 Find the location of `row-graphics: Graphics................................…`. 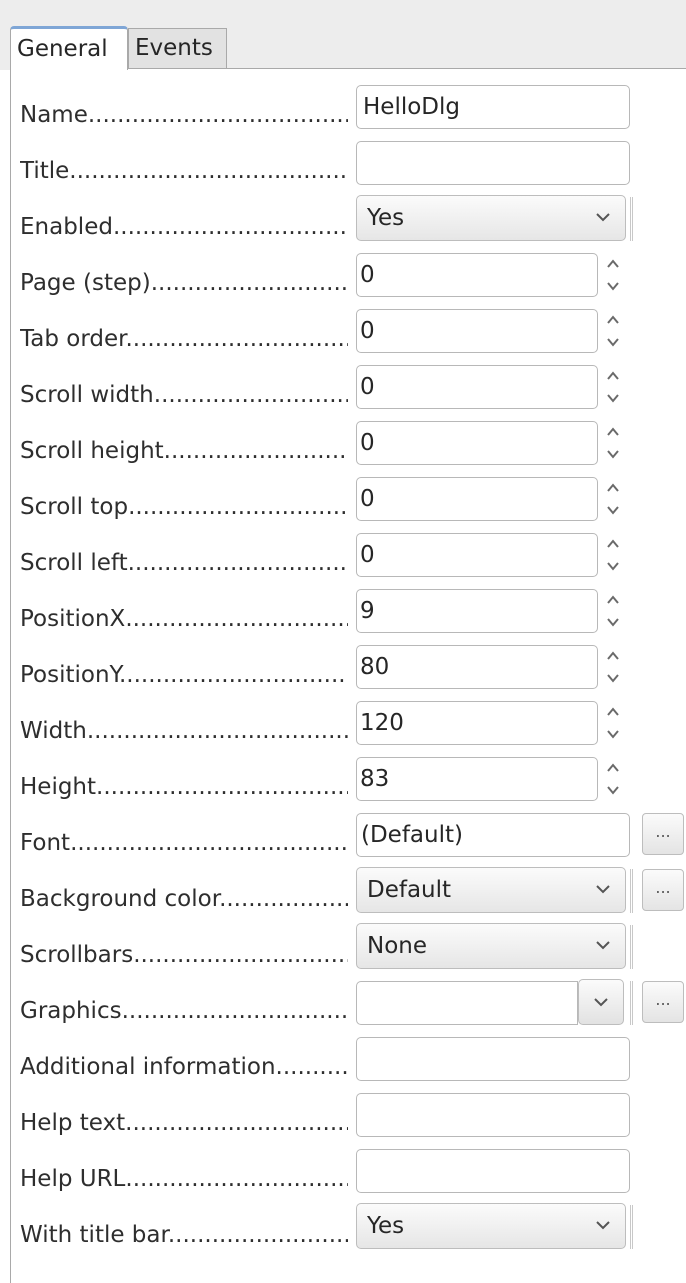

row-graphics: Graphics................................… is located at coordinates (352, 1004).